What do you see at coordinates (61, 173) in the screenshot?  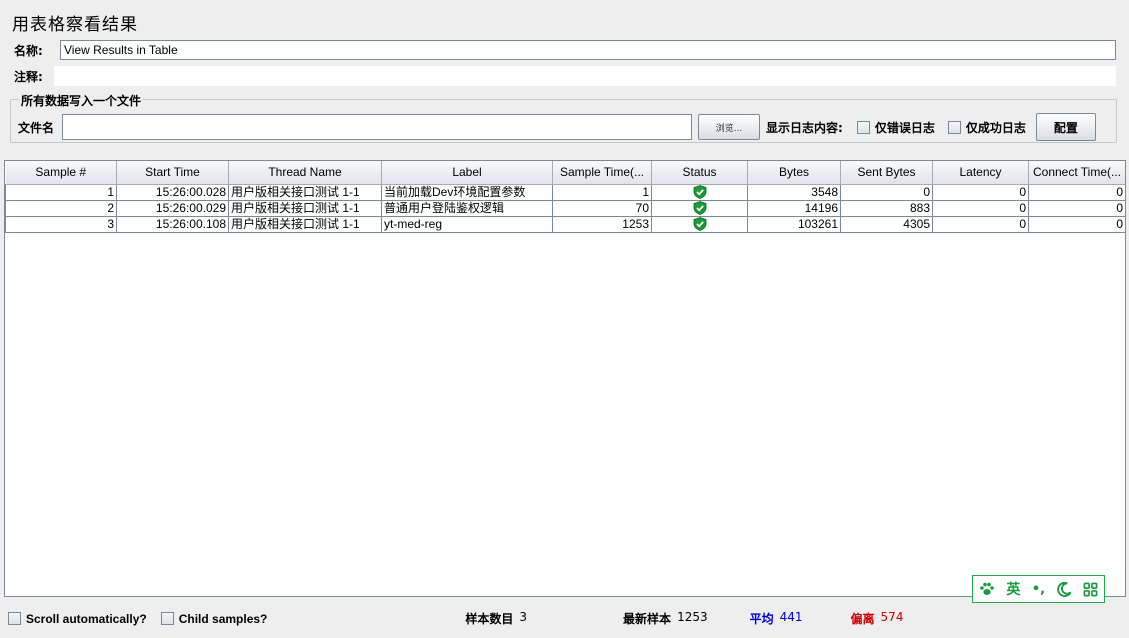 I see `column-header-sample: Sample #` at bounding box center [61, 173].